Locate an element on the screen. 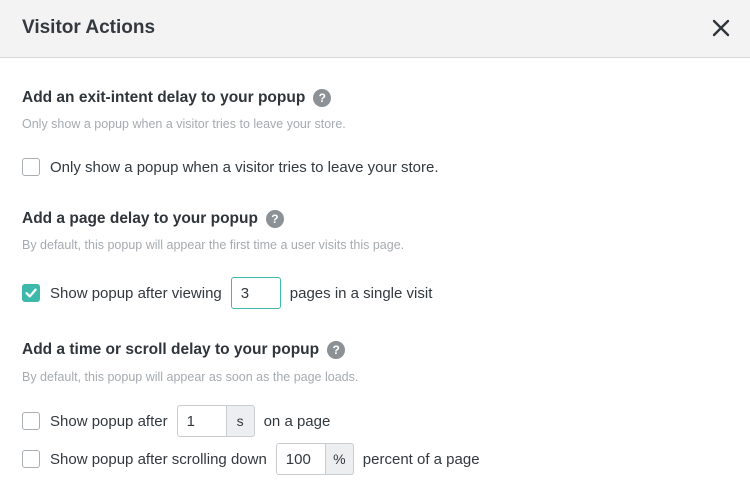 This screenshot has height=499, width=750. close-icon is located at coordinates (721, 28).